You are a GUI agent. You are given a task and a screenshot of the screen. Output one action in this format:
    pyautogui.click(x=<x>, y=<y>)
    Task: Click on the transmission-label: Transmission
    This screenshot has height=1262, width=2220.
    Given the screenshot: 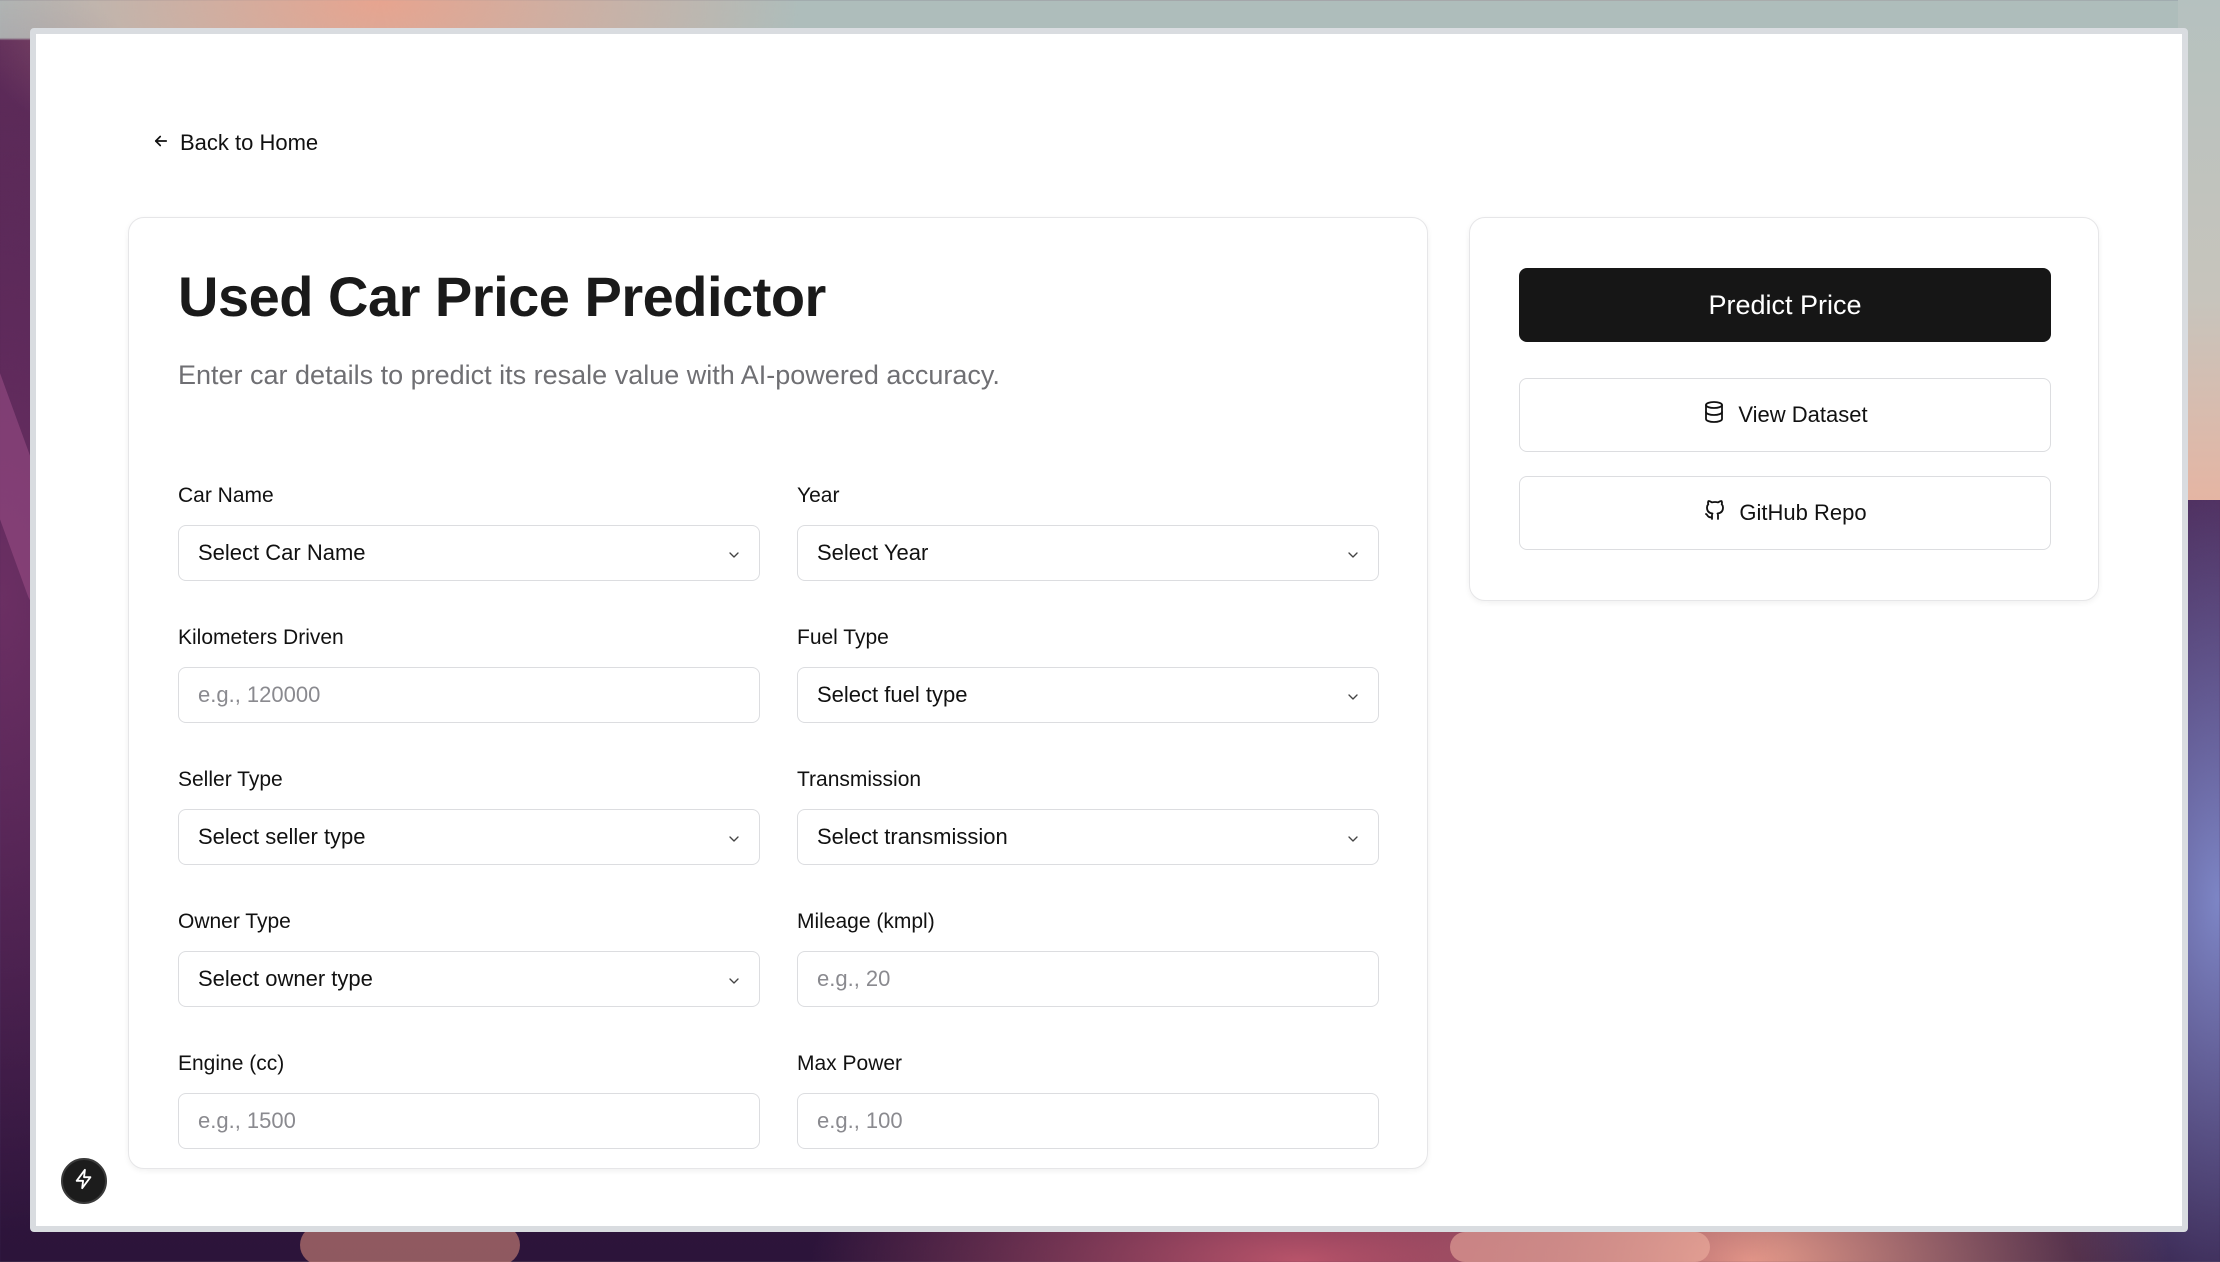 What is the action you would take?
    pyautogui.click(x=859, y=779)
    